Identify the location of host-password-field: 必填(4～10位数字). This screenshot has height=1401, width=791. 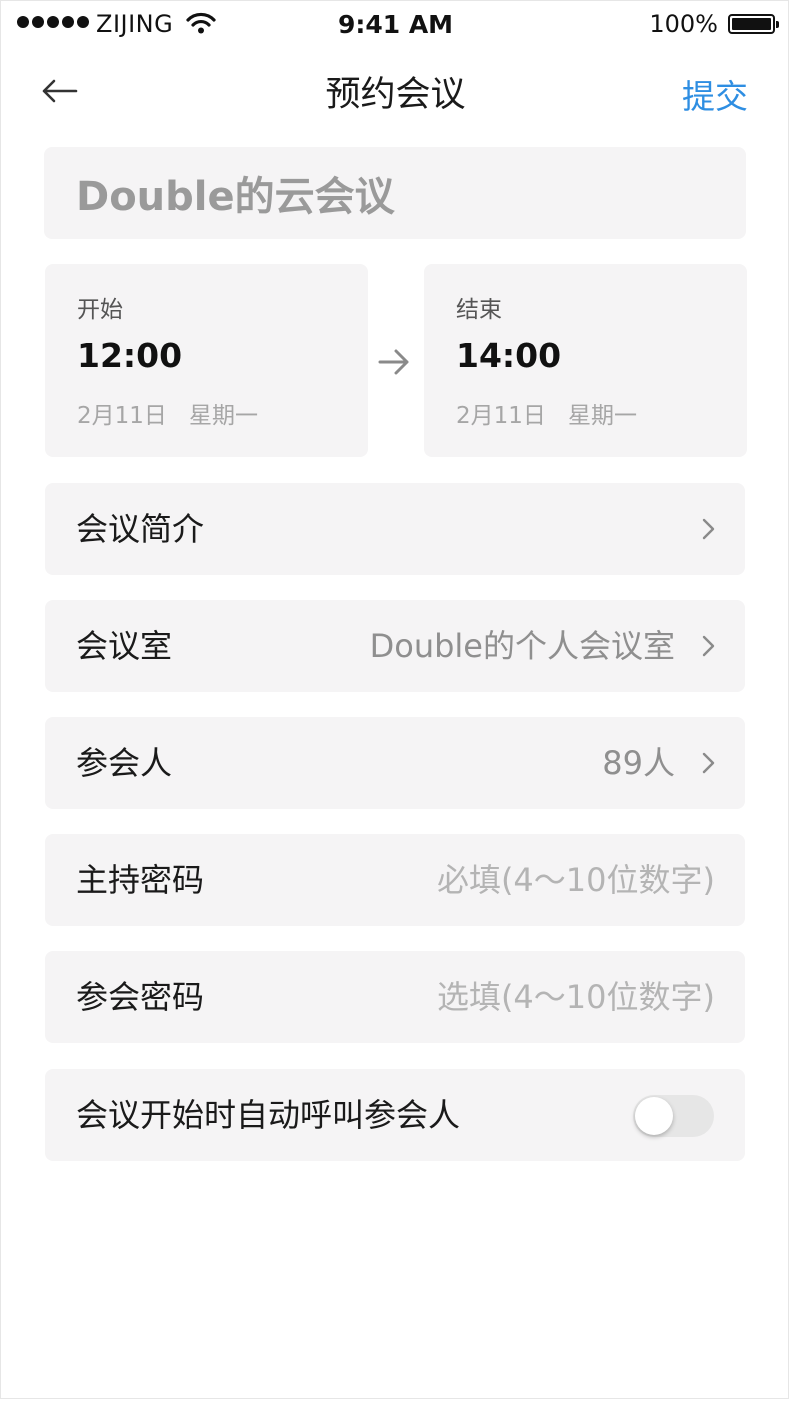
(576, 880).